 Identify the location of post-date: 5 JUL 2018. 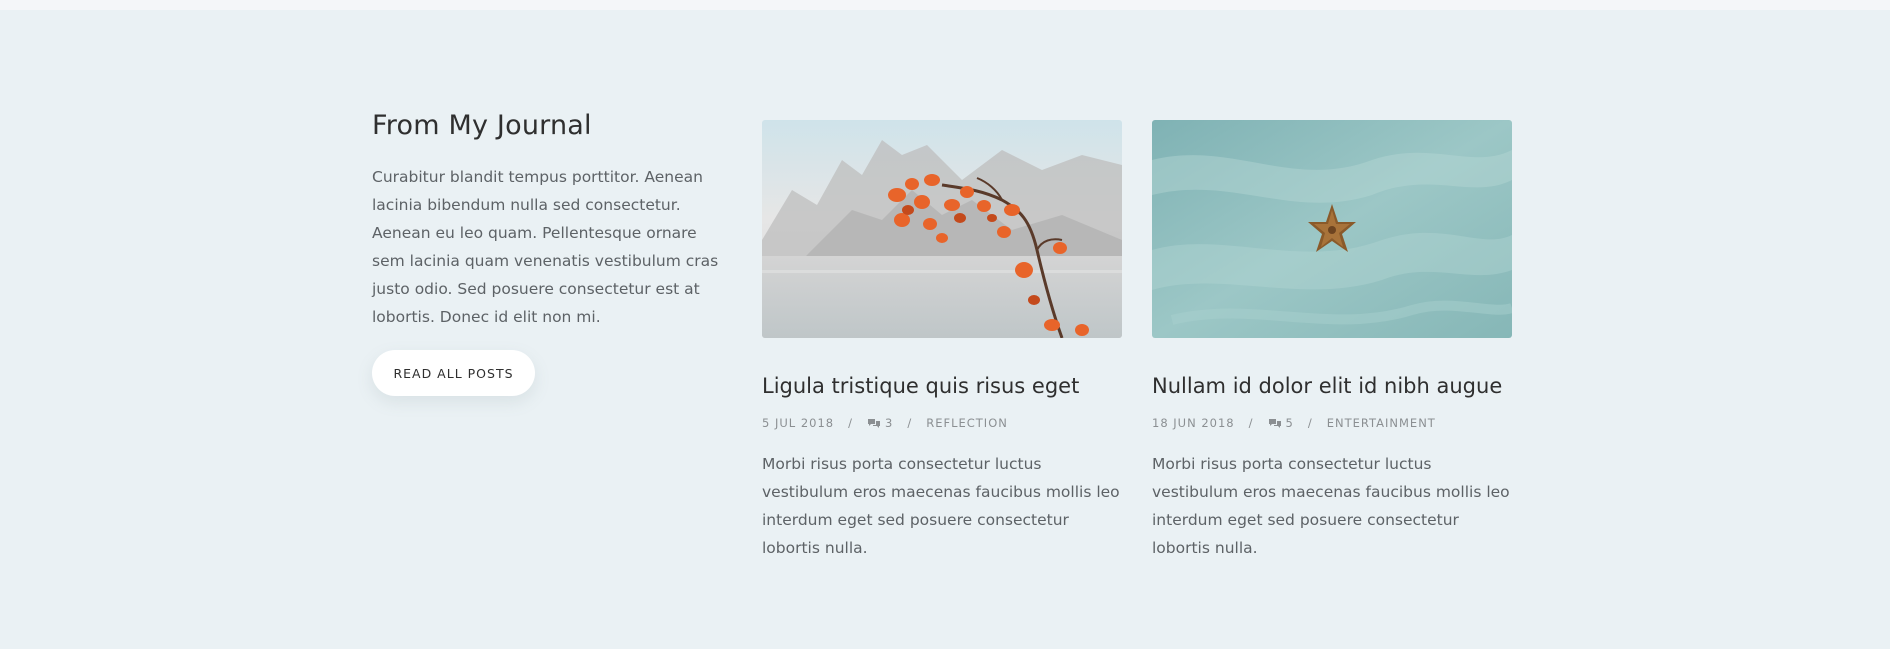
(798, 423).